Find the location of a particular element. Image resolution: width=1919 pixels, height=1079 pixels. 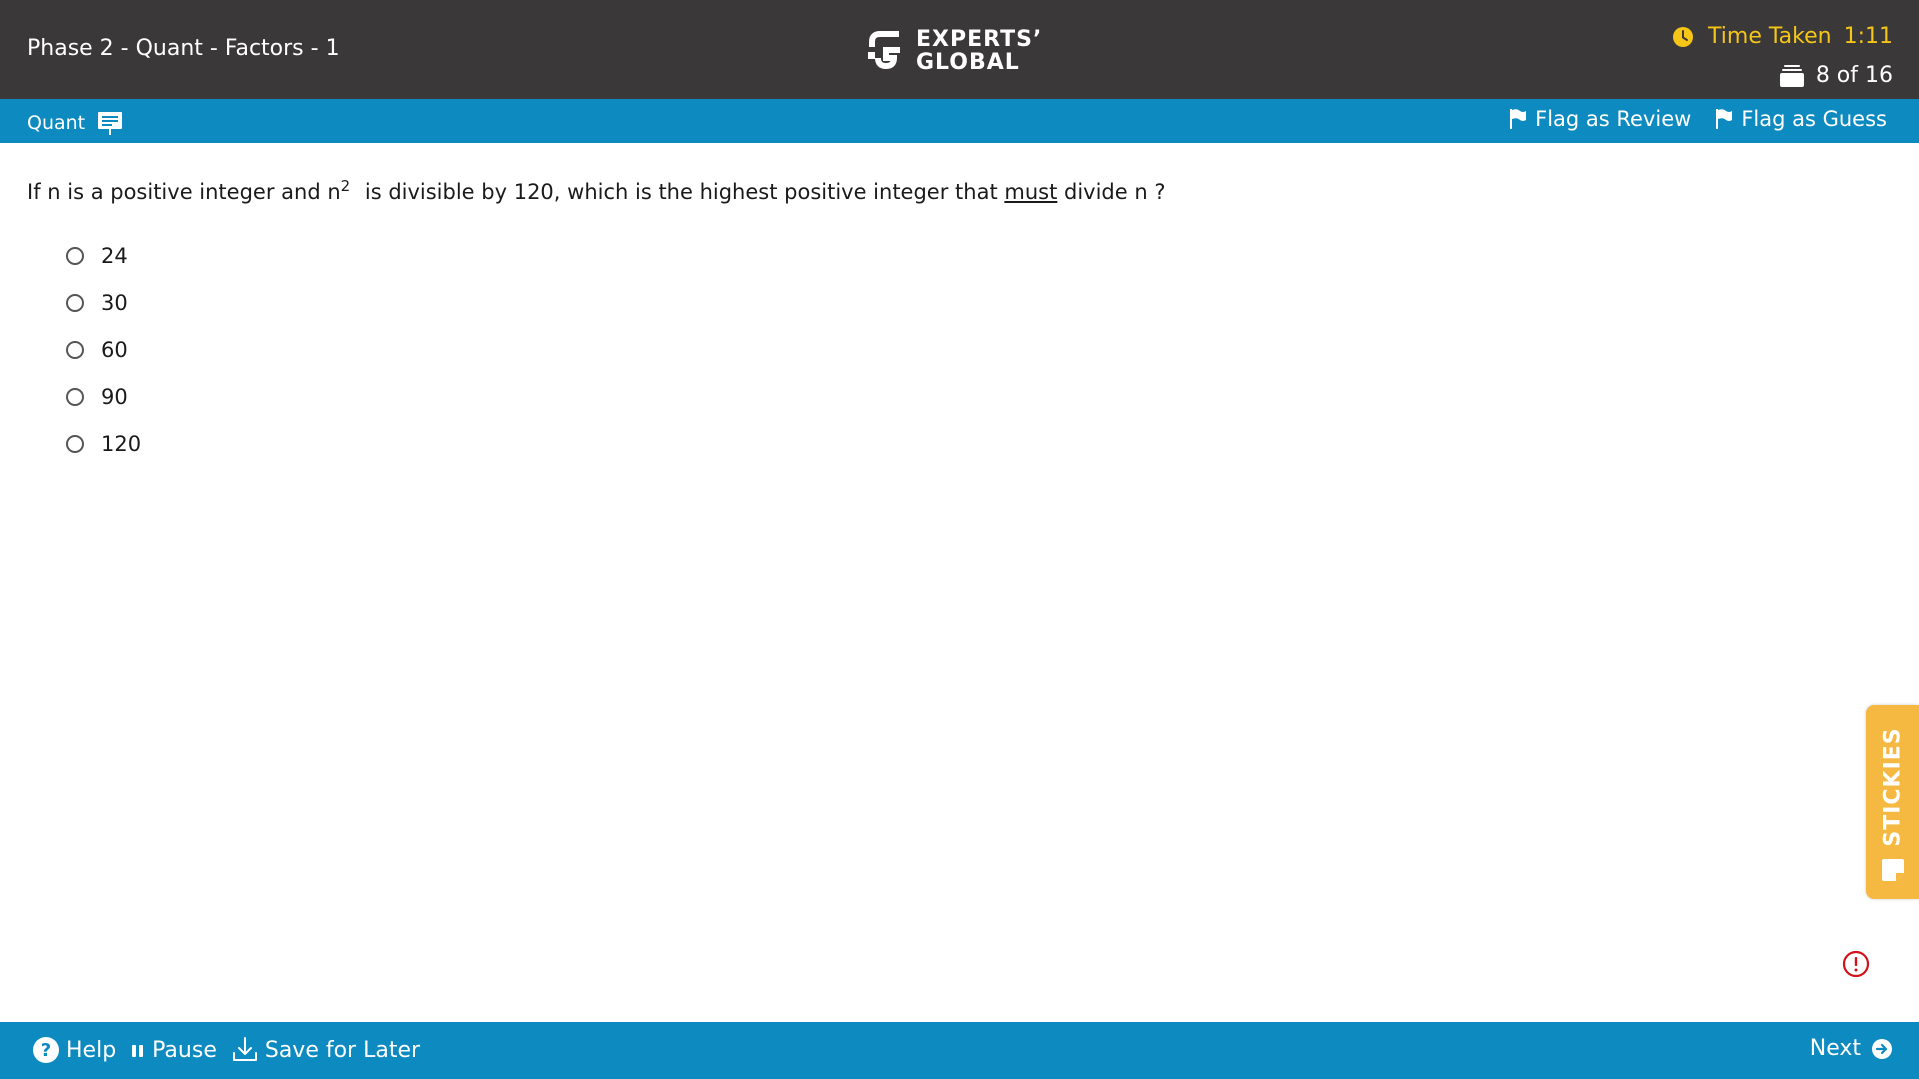

logo-mark-icon is located at coordinates (884, 50).